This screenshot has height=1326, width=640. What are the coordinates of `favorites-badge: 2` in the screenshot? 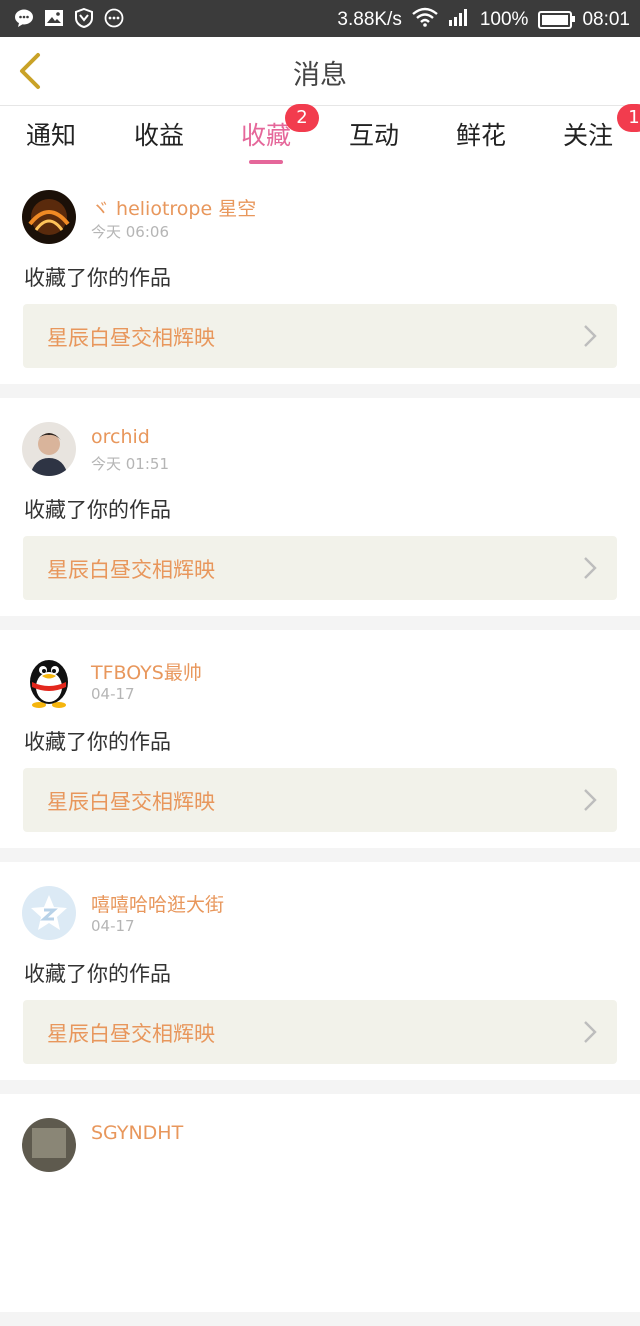 It's located at (302, 118).